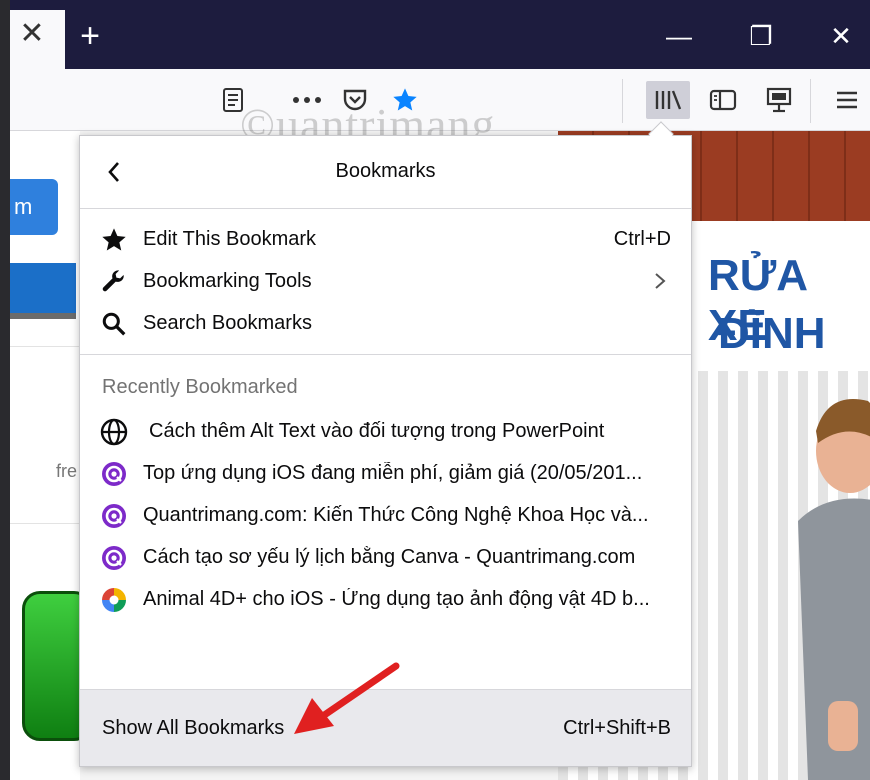  Describe the element at coordinates (114, 432) in the screenshot. I see `globe-icon` at that location.